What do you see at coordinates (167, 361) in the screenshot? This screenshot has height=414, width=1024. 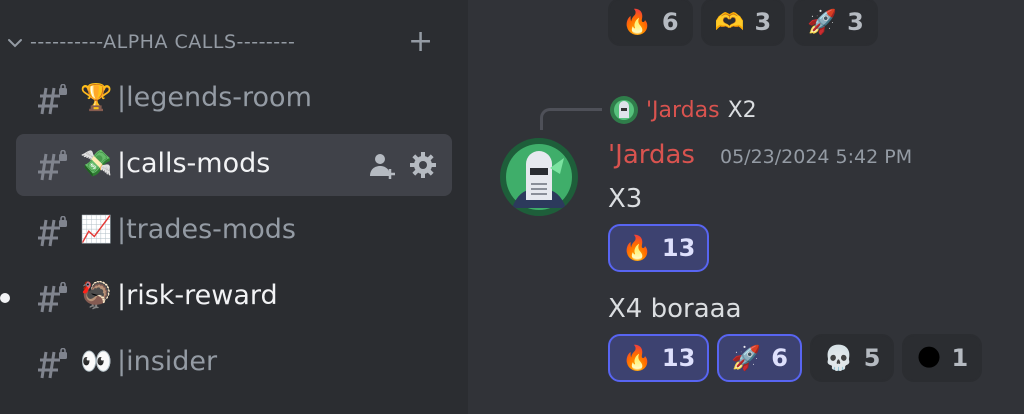 I see `channel-name: |insider` at bounding box center [167, 361].